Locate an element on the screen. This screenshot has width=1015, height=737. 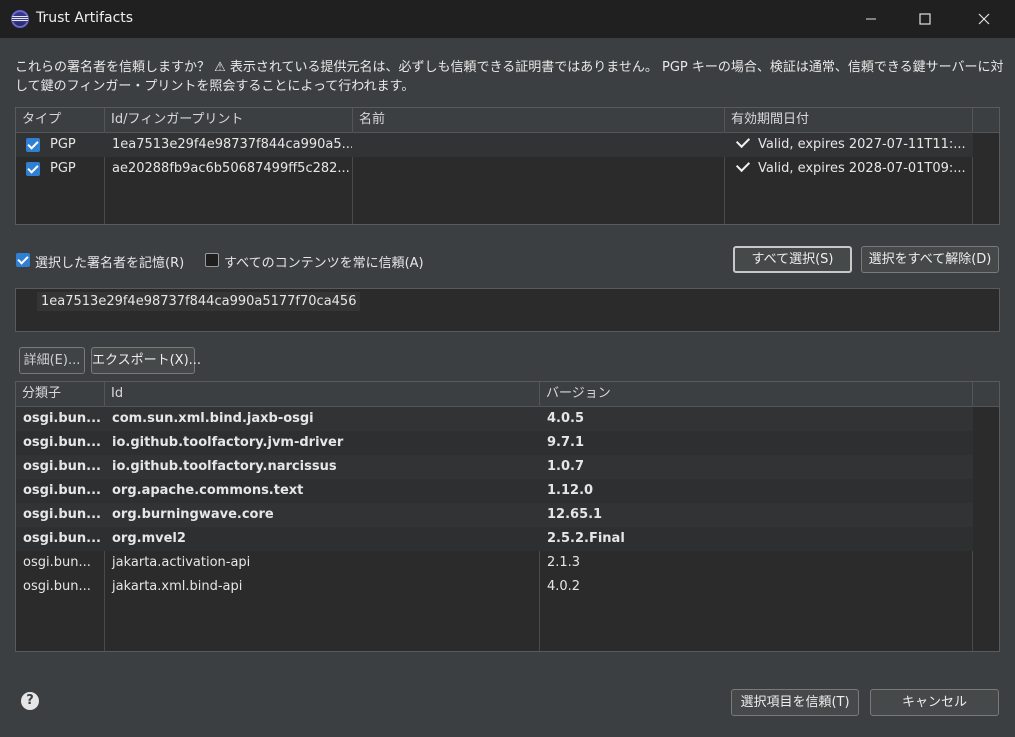
artifacts-table-header: 分類子 Id バージョン is located at coordinates (507, 394).